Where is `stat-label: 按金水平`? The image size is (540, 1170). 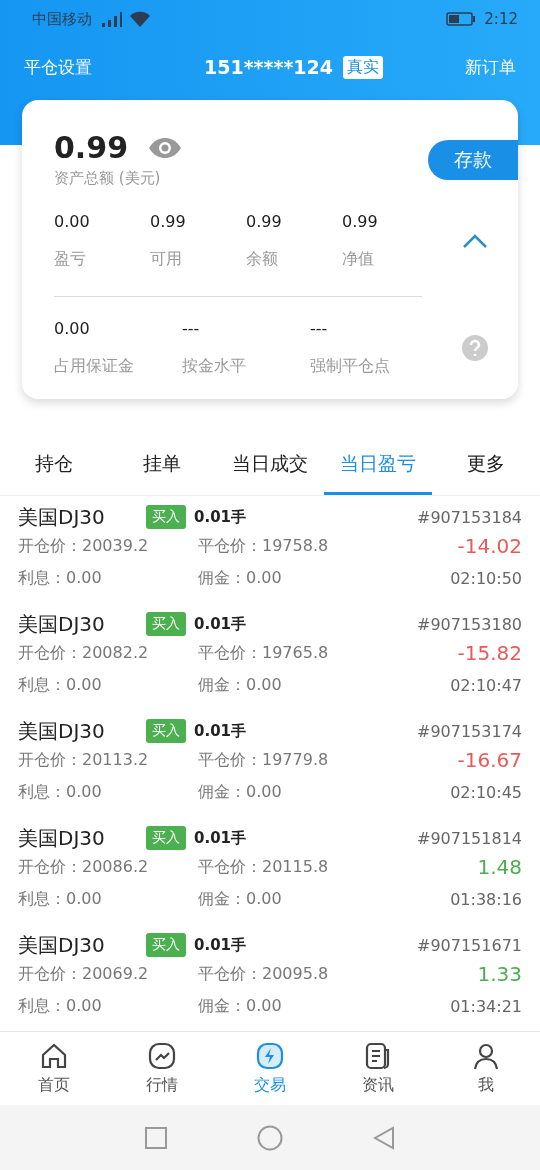 stat-label: 按金水平 is located at coordinates (214, 366).